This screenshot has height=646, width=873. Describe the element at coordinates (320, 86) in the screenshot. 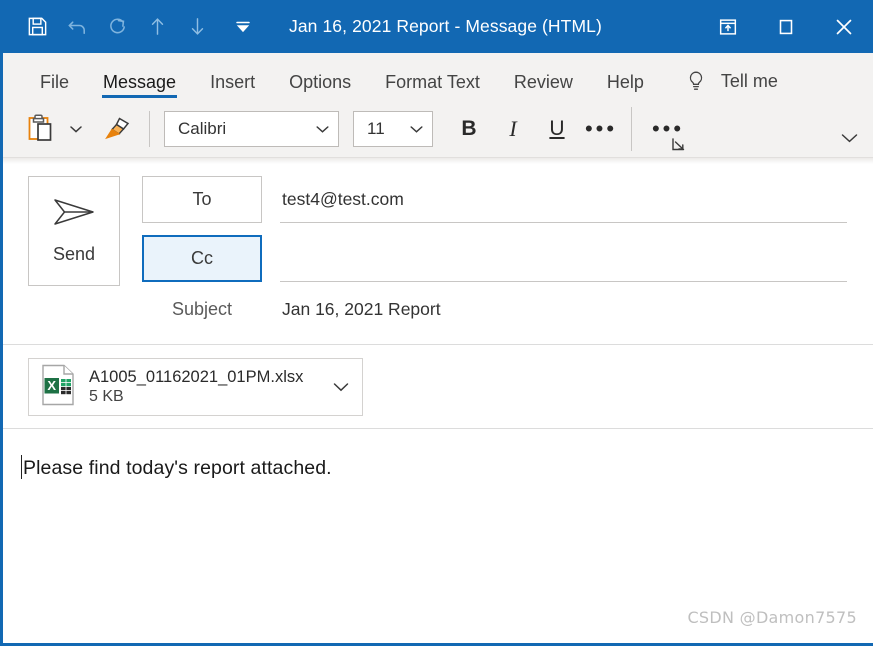

I see `tab-options: Options` at that location.